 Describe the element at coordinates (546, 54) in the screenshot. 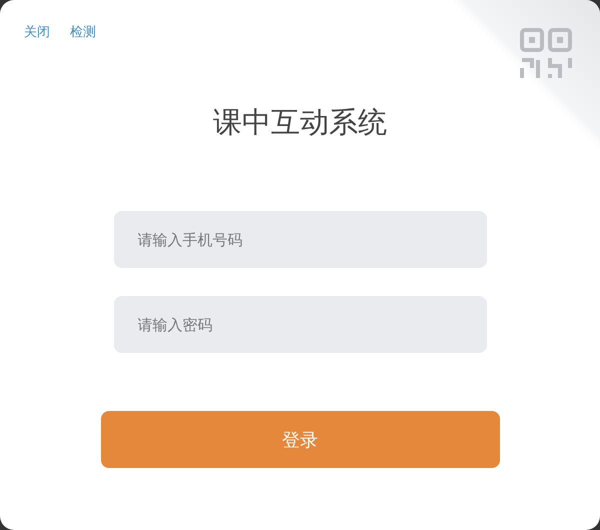

I see `qr-code-icon` at that location.